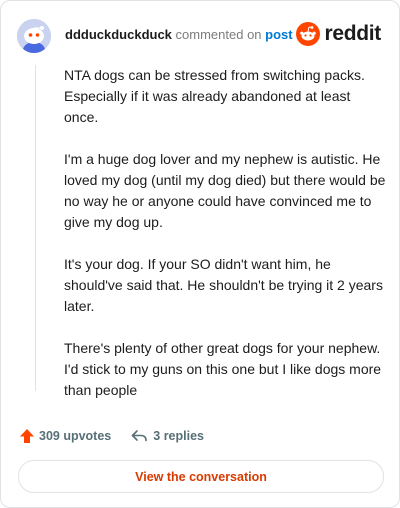 The height and width of the screenshot is (508, 400). I want to click on replies-button: 3 replies, so click(167, 436).